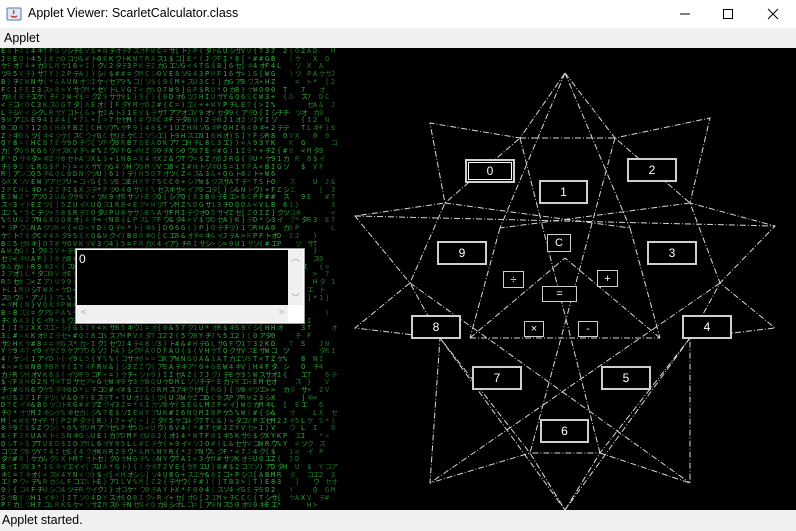 Image resolution: width=796 pixels, height=531 pixels. Describe the element at coordinates (462, 253) in the screenshot. I see `digit-9-button: 9` at that location.